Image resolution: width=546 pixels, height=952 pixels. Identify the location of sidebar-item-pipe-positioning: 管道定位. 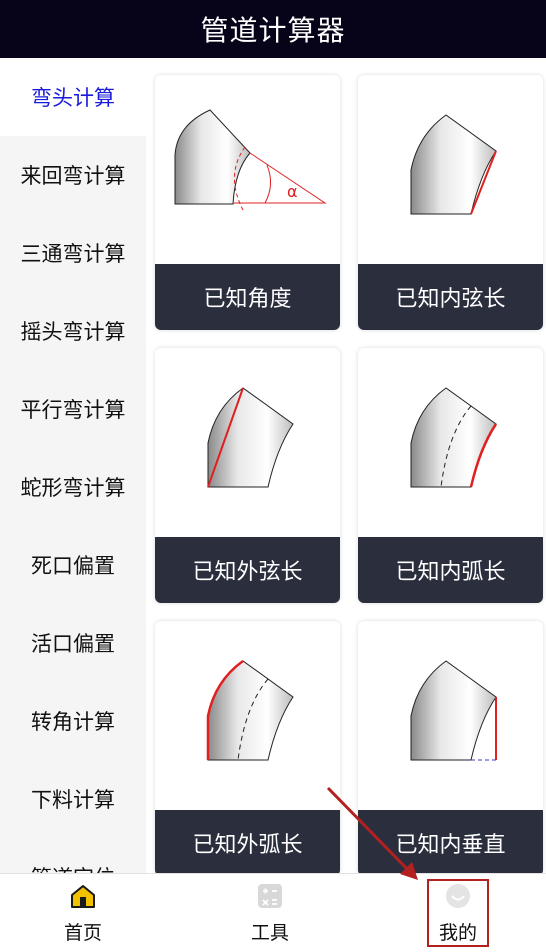
(73, 855).